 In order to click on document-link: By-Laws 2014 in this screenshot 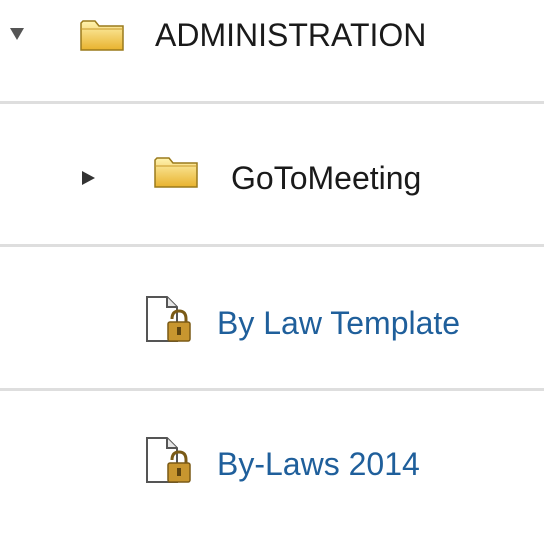, I will do `click(318, 464)`.